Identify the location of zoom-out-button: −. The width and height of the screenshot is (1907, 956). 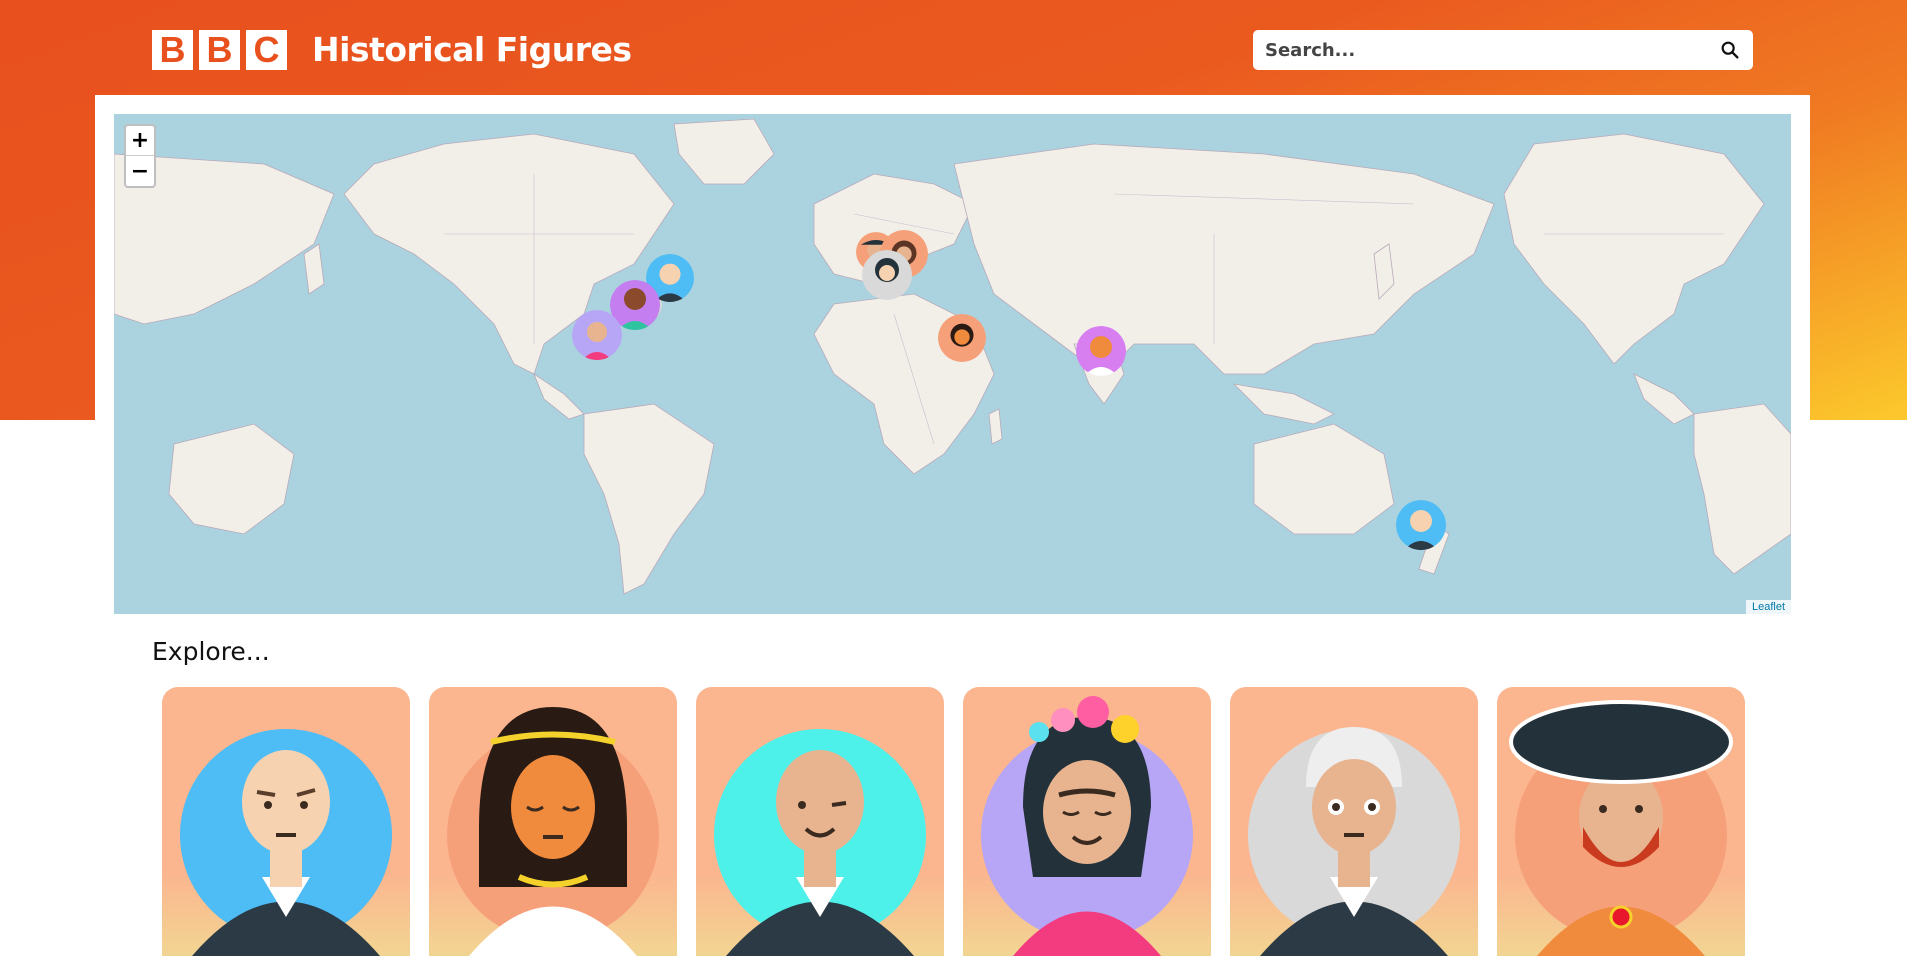
(140, 171).